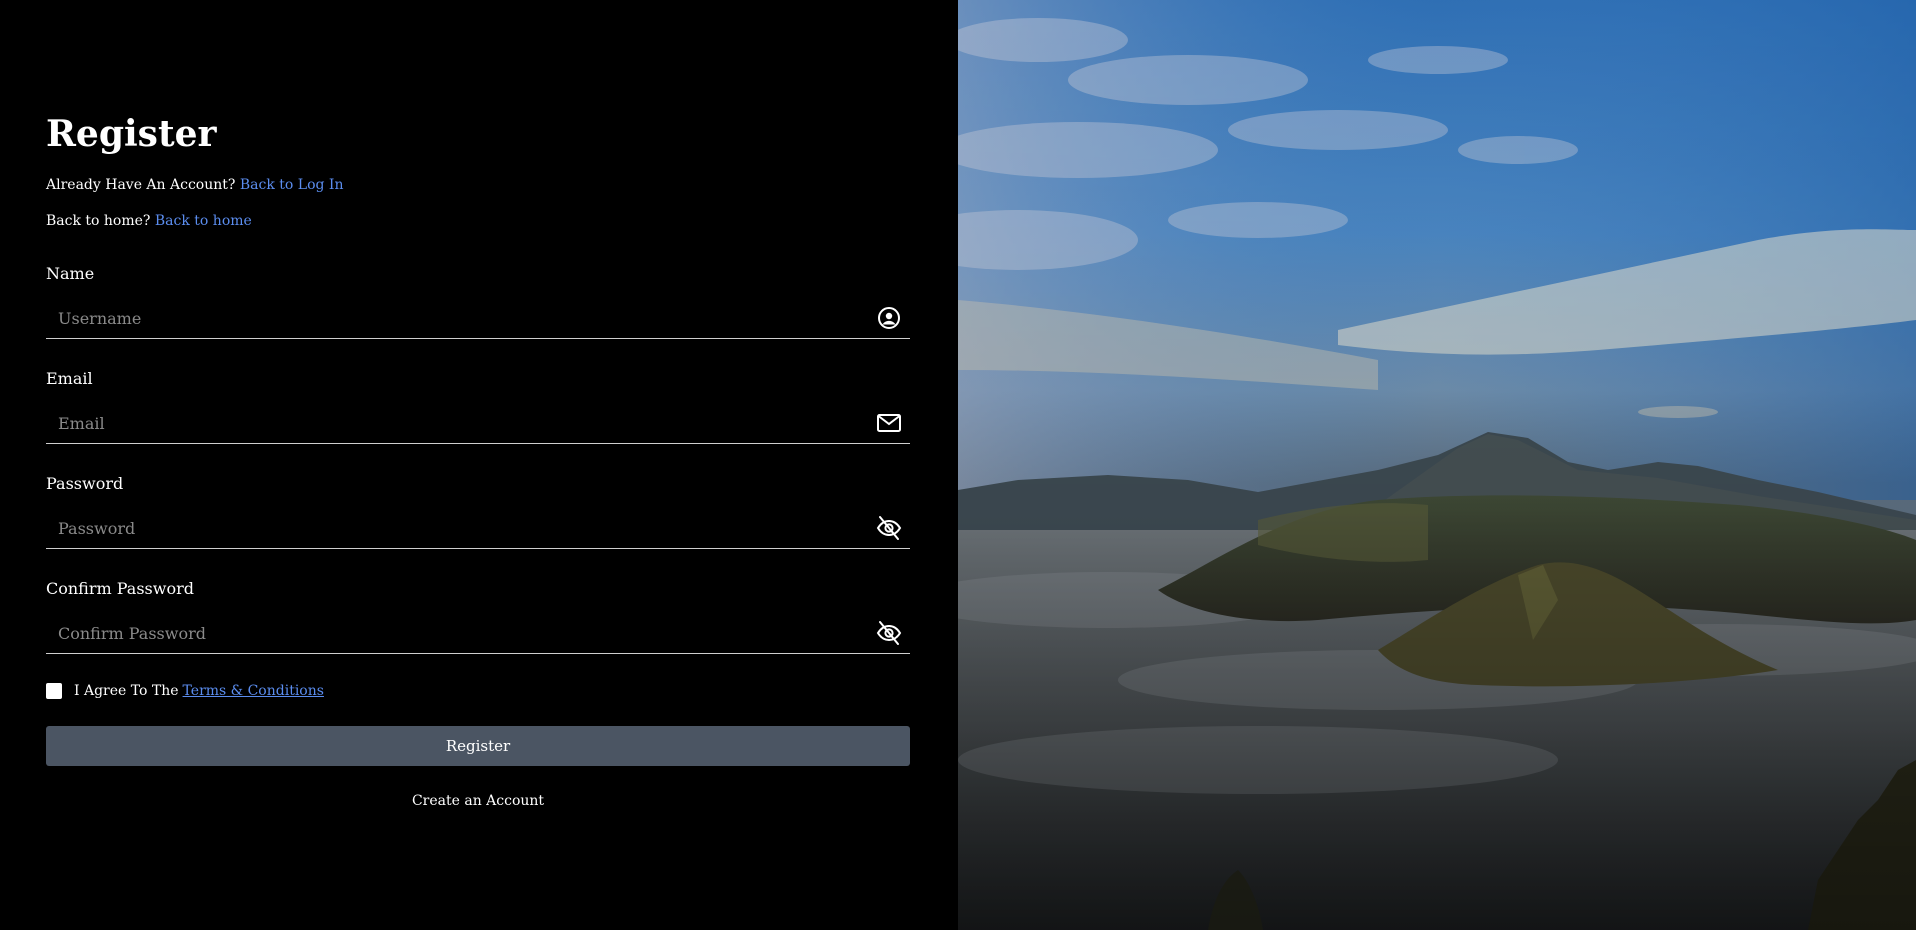 The height and width of the screenshot is (930, 1916). Describe the element at coordinates (100, 221) in the screenshot. I see `home-prompt-text: Back to home?` at that location.